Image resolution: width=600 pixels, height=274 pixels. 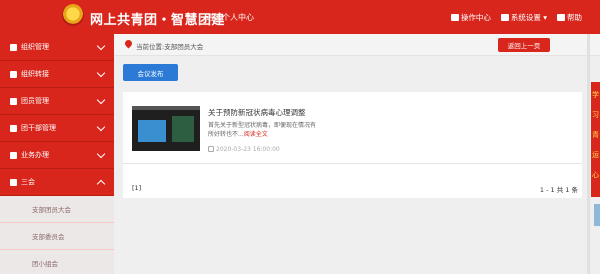 I want to click on cadre-icon, so click(x=13, y=128).